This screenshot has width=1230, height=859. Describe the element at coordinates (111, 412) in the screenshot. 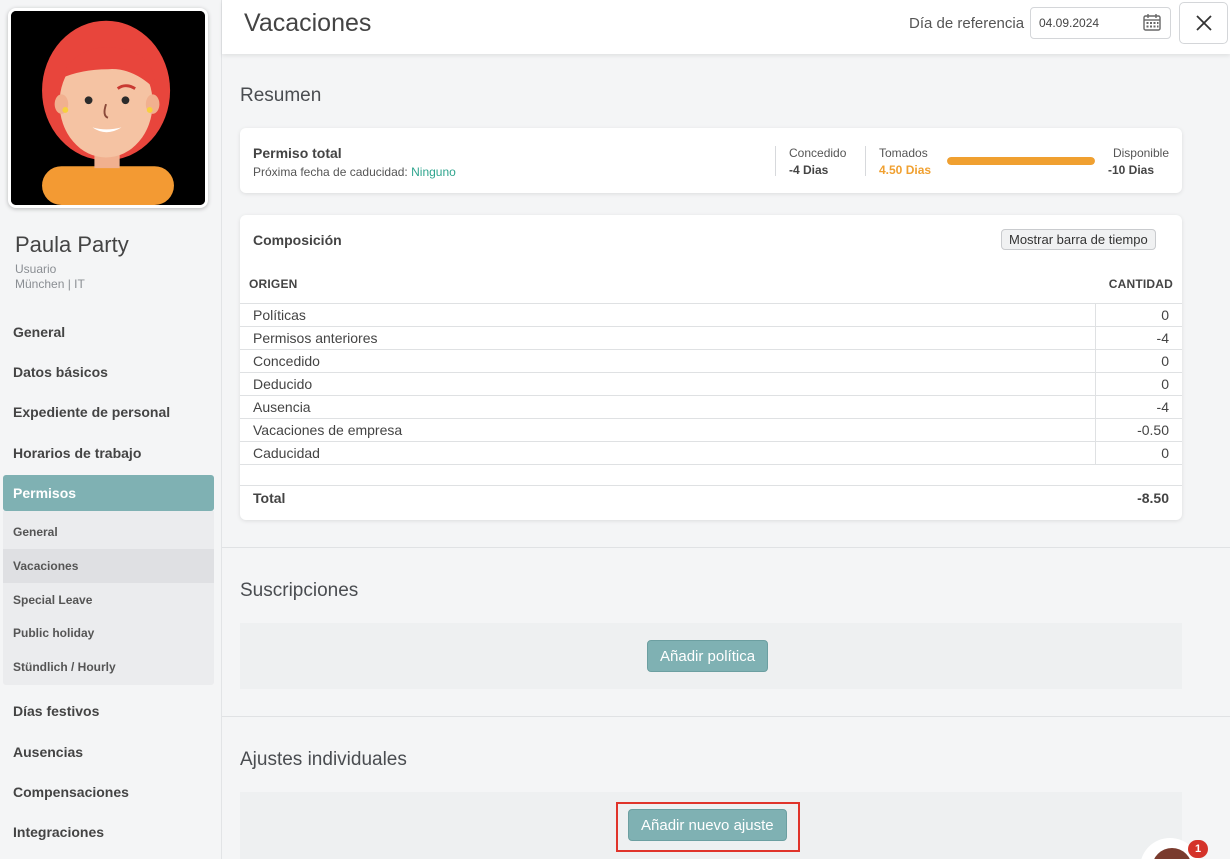

I see `sidebar-item-expediente: Expediente de personal` at that location.